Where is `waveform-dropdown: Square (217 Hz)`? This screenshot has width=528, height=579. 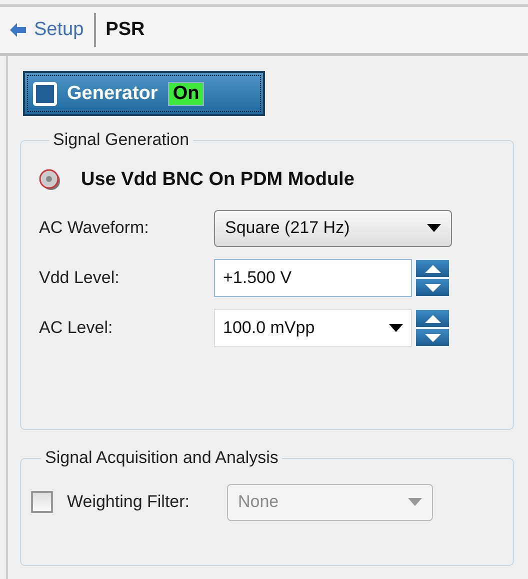 waveform-dropdown: Square (217 Hz) is located at coordinates (333, 228).